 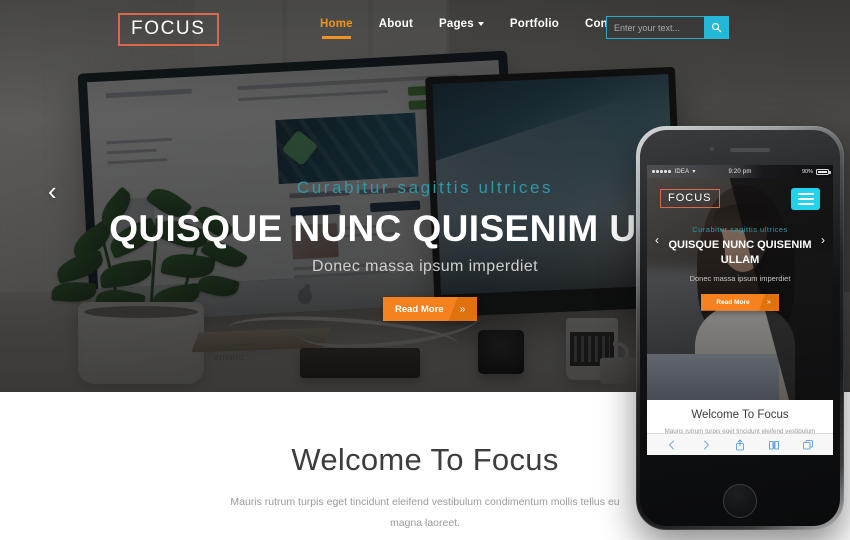 What do you see at coordinates (774, 445) in the screenshot?
I see `bookmarks-icon` at bounding box center [774, 445].